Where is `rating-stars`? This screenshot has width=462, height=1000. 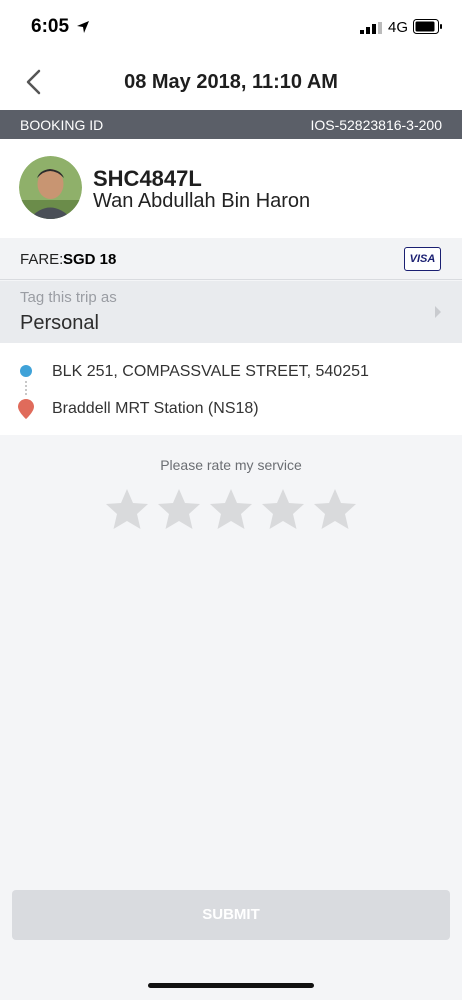
rating-stars is located at coordinates (231, 510).